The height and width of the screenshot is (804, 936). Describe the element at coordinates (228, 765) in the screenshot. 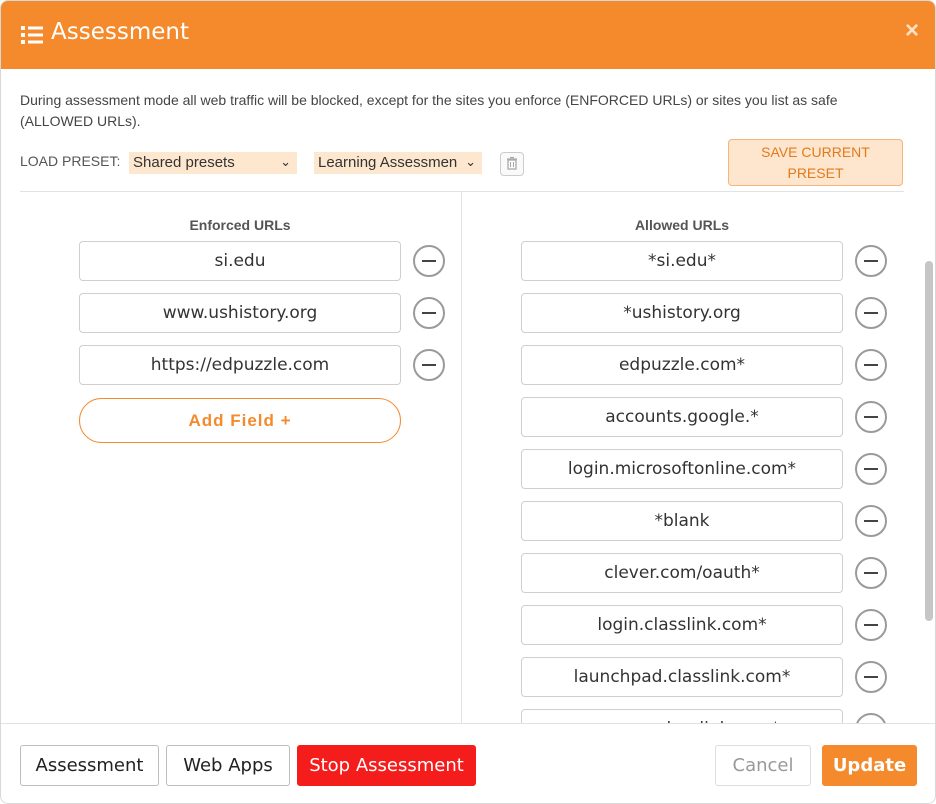

I see `web-apps-button: Web Apps` at that location.